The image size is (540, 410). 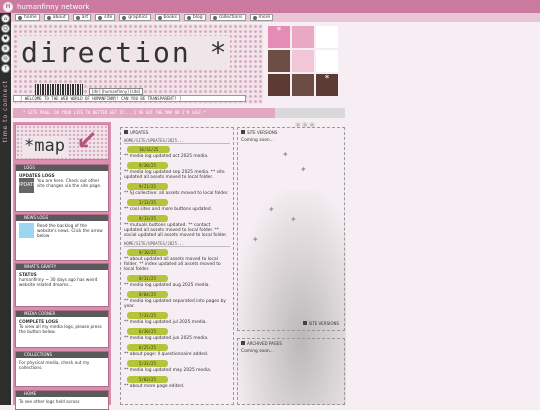 What do you see at coordinates (49, 401) in the screenshot?
I see `section-text: To see other logs held across` at bounding box center [49, 401].